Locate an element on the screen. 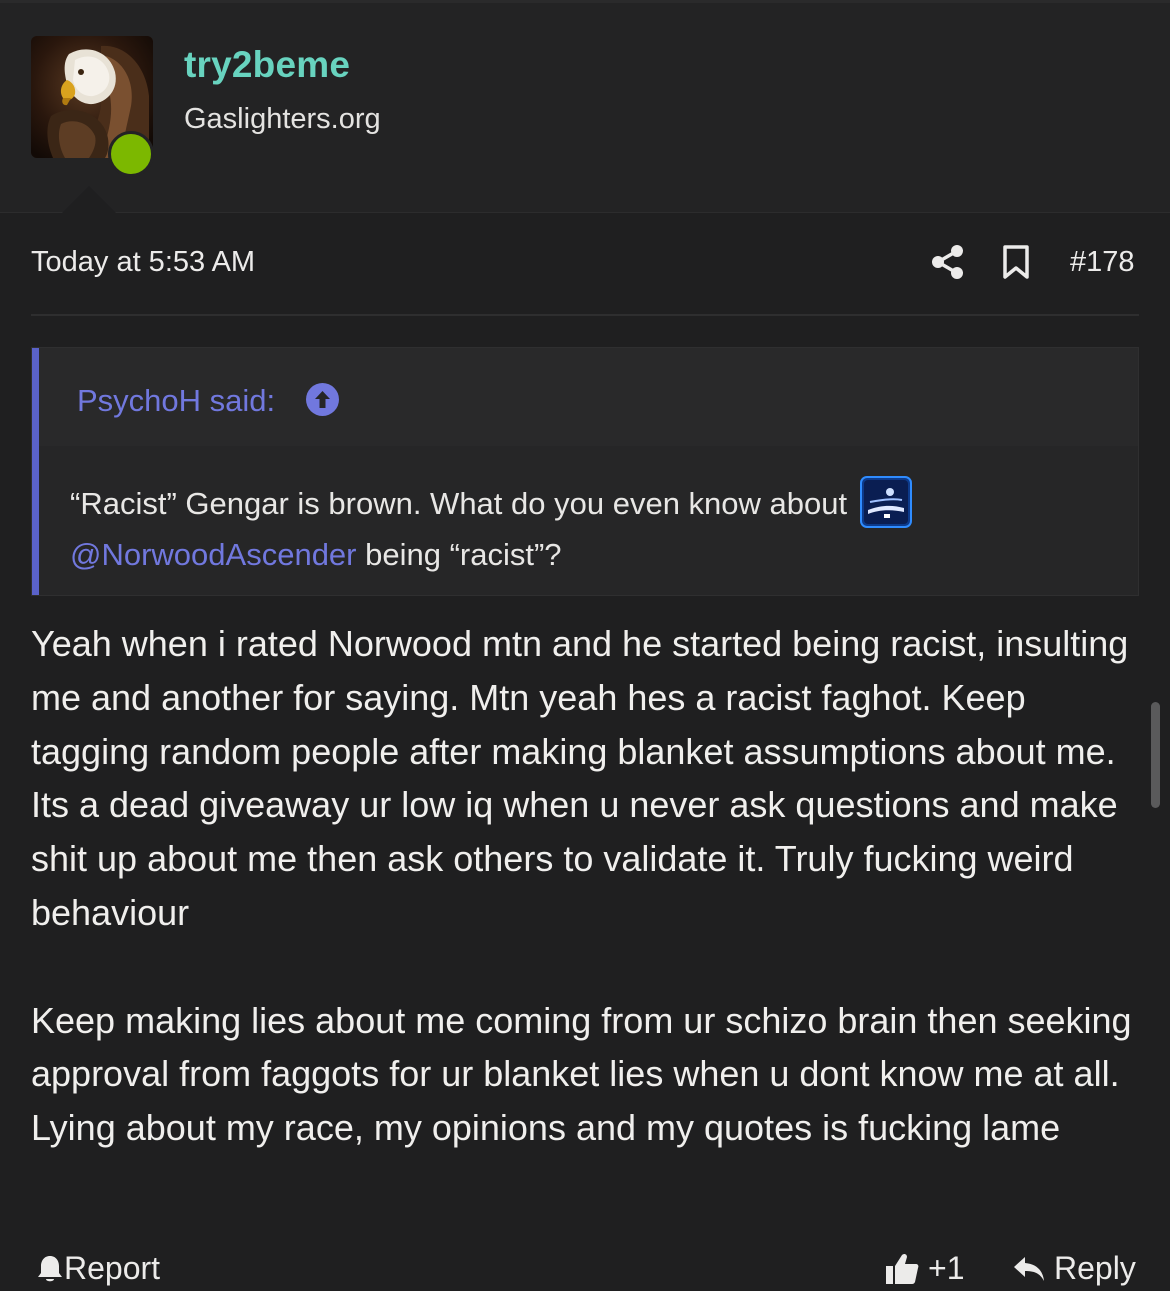 Image resolution: width=1170 pixels, height=1291 pixels. username: try2beme is located at coordinates (267, 65).